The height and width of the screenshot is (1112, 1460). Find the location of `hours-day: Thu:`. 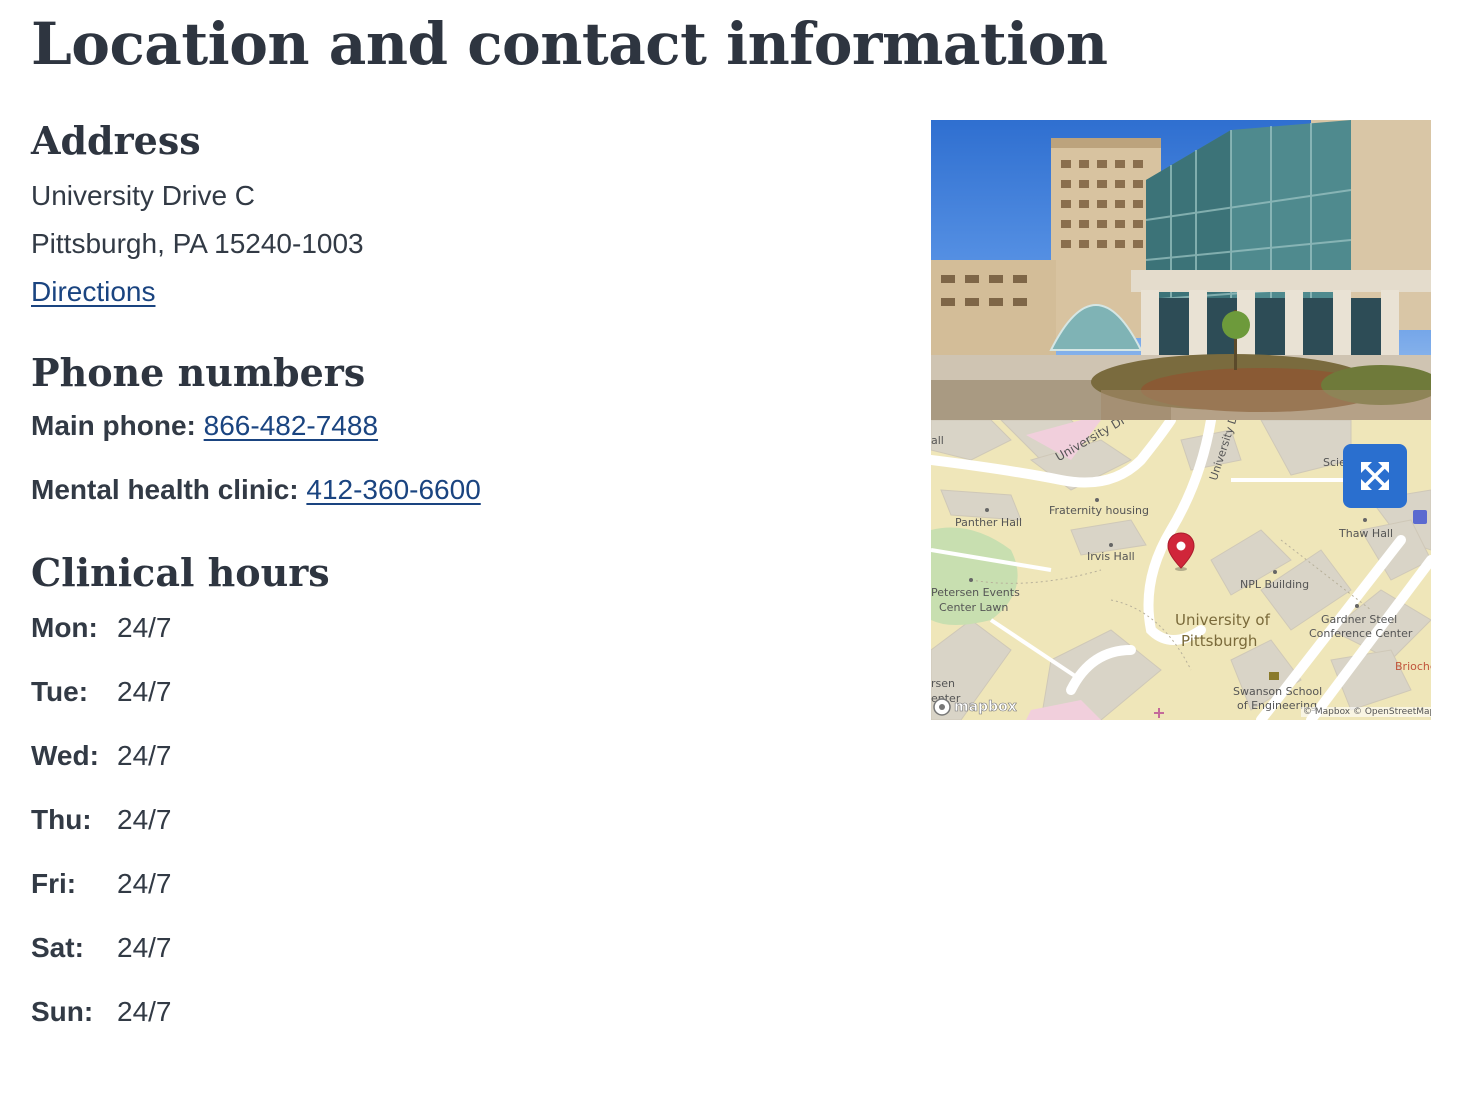

hours-day: Thu: is located at coordinates (61, 819).